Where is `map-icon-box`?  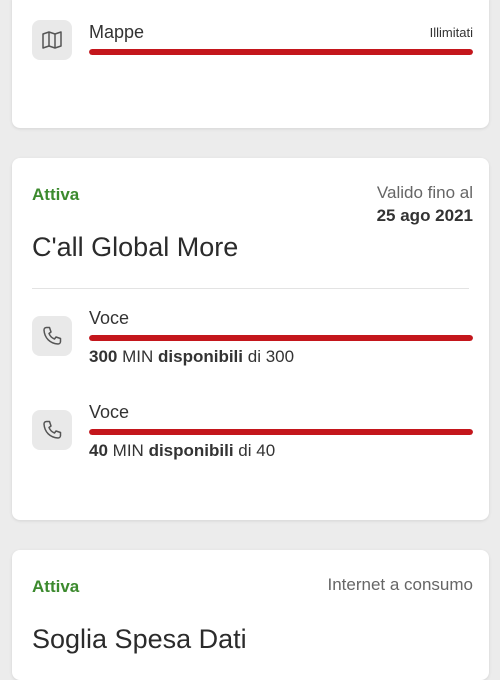 map-icon-box is located at coordinates (52, 40).